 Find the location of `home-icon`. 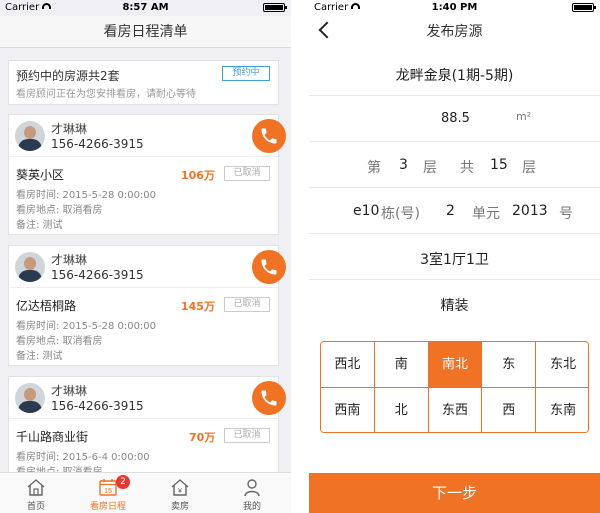

home-icon is located at coordinates (36, 487).